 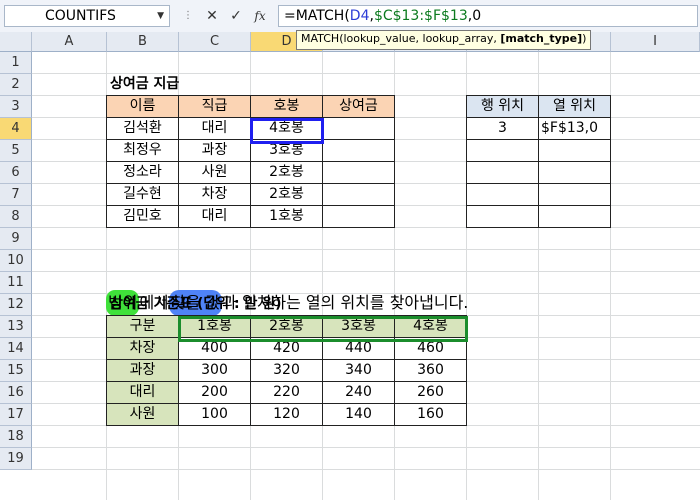 What do you see at coordinates (286, 216) in the screenshot?
I see `table1-cell: 1호봉` at bounding box center [286, 216].